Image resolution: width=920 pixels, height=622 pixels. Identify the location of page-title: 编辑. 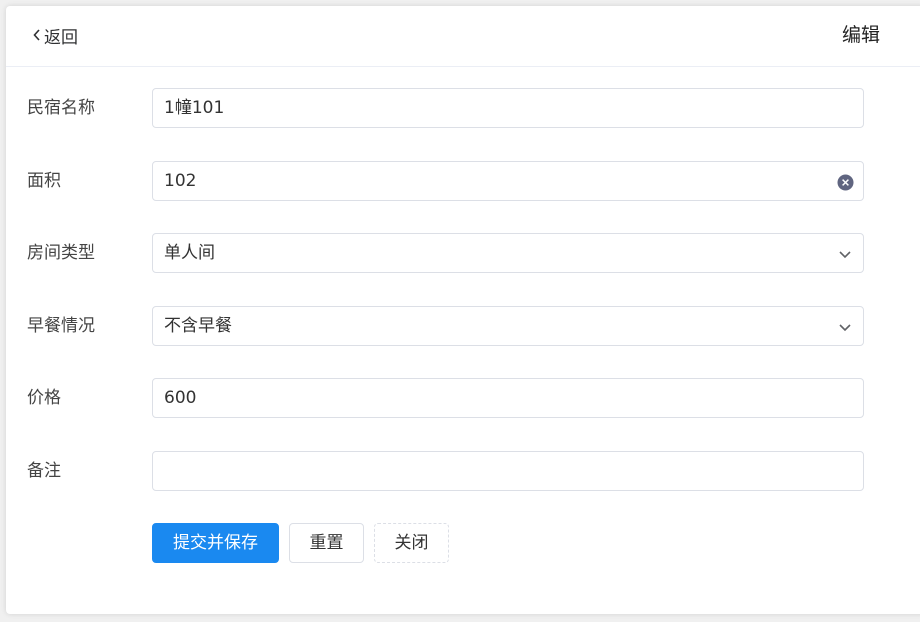
(860, 35).